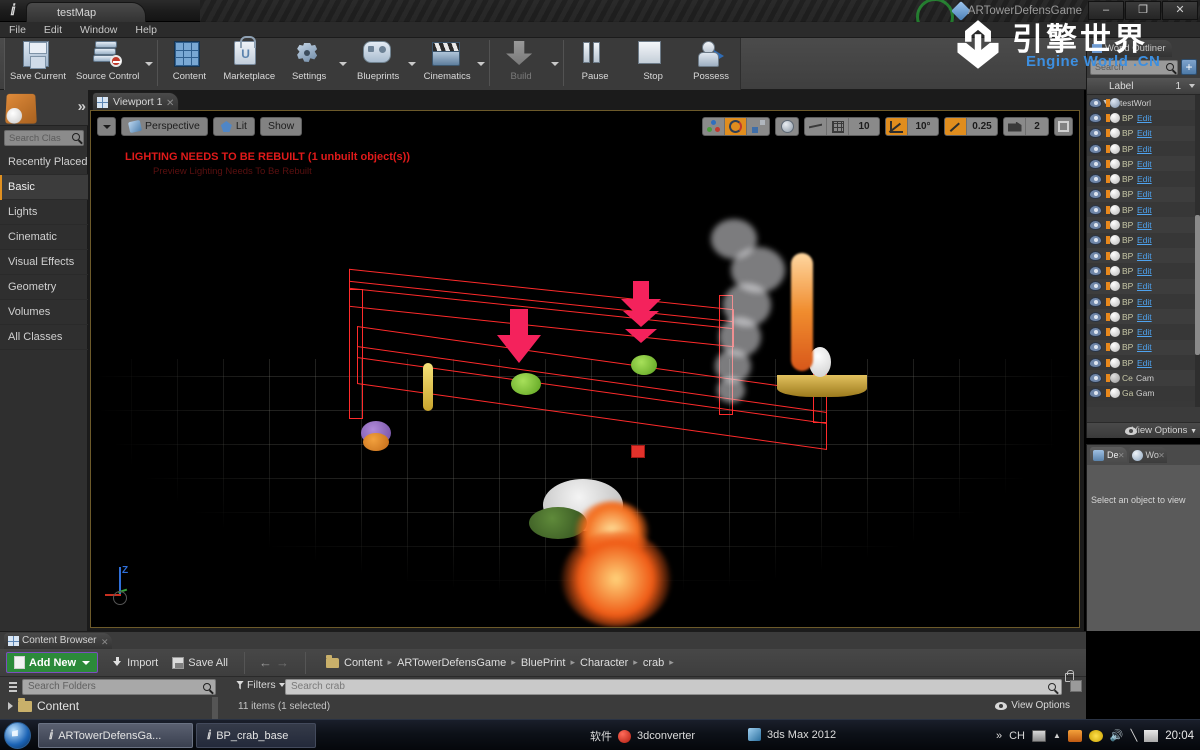  What do you see at coordinates (1143, 378) in the screenshot?
I see `outliner-row-camera: Ce Cam` at bounding box center [1143, 378].